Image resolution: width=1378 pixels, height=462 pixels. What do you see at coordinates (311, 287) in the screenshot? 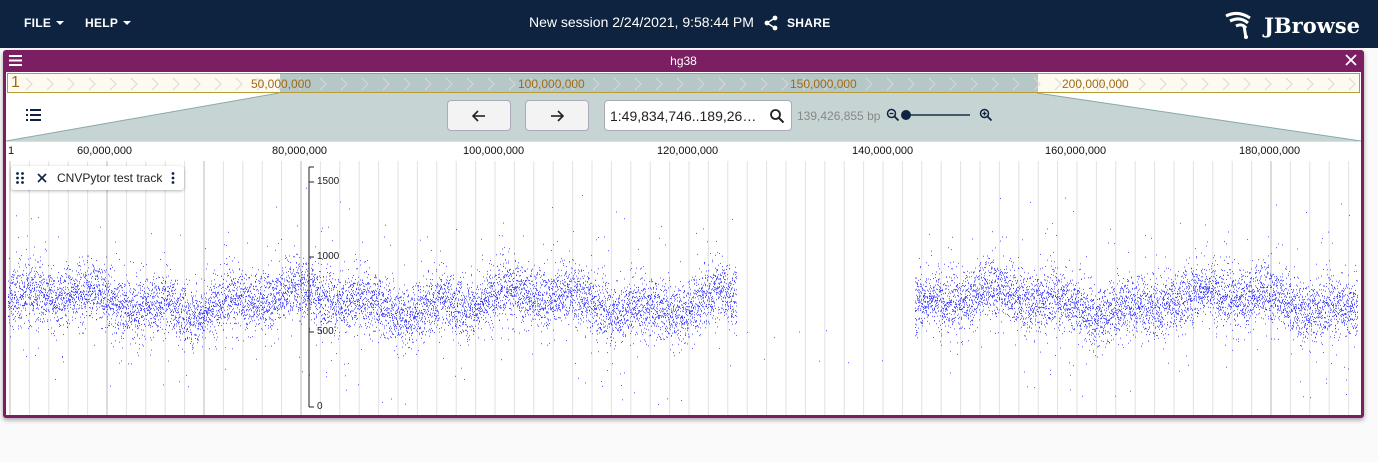
I see `y-axis` at bounding box center [311, 287].